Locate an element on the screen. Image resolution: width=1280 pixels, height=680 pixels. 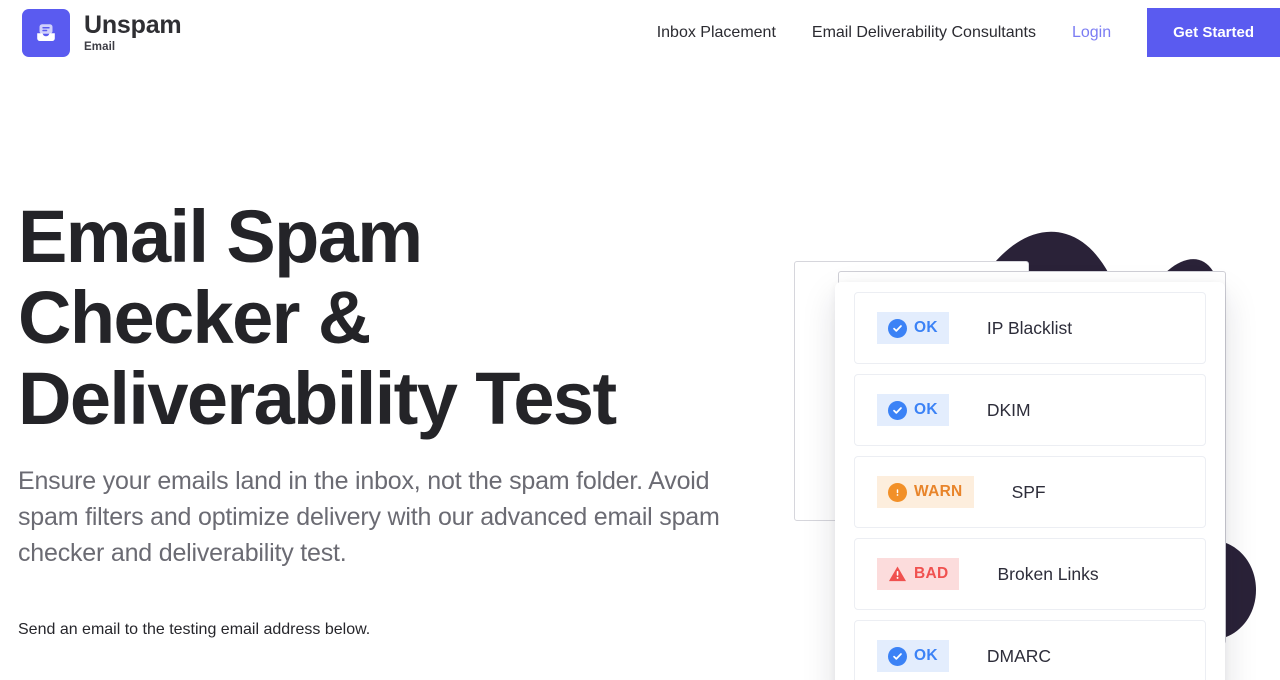
table-row: WARN SPF is located at coordinates (1030, 492).